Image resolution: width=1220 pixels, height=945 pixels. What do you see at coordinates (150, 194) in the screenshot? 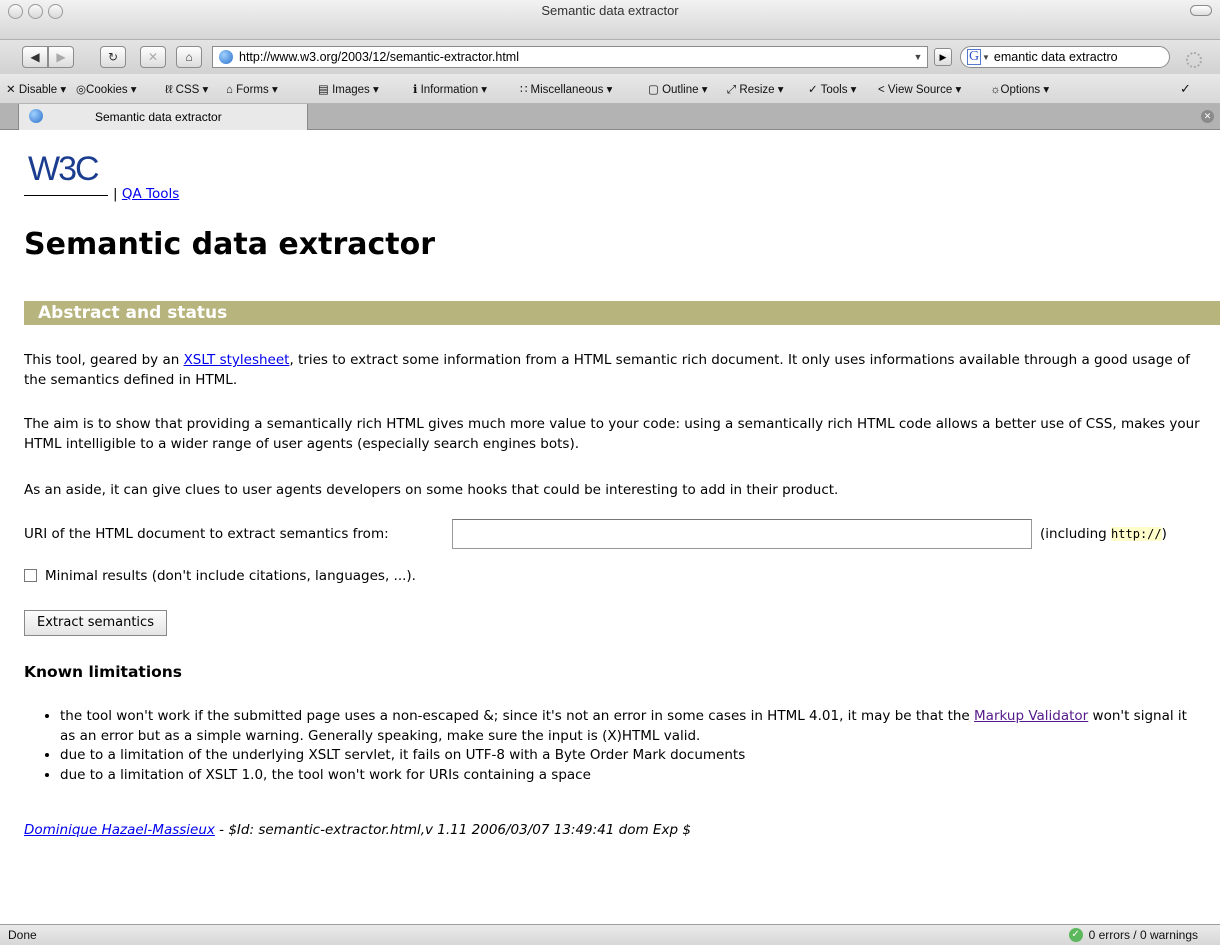
I see `qa-tools-link: QA Tools` at bounding box center [150, 194].